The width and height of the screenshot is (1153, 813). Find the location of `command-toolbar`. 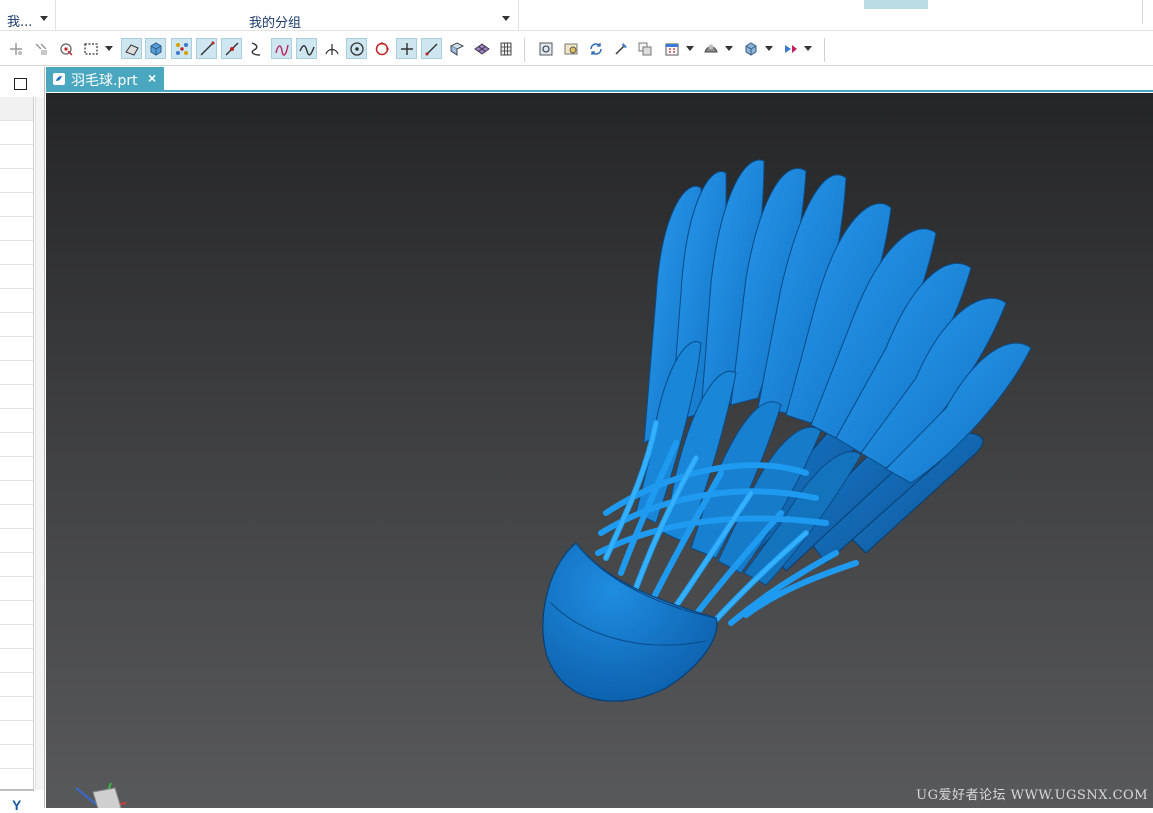

command-toolbar is located at coordinates (576, 49).